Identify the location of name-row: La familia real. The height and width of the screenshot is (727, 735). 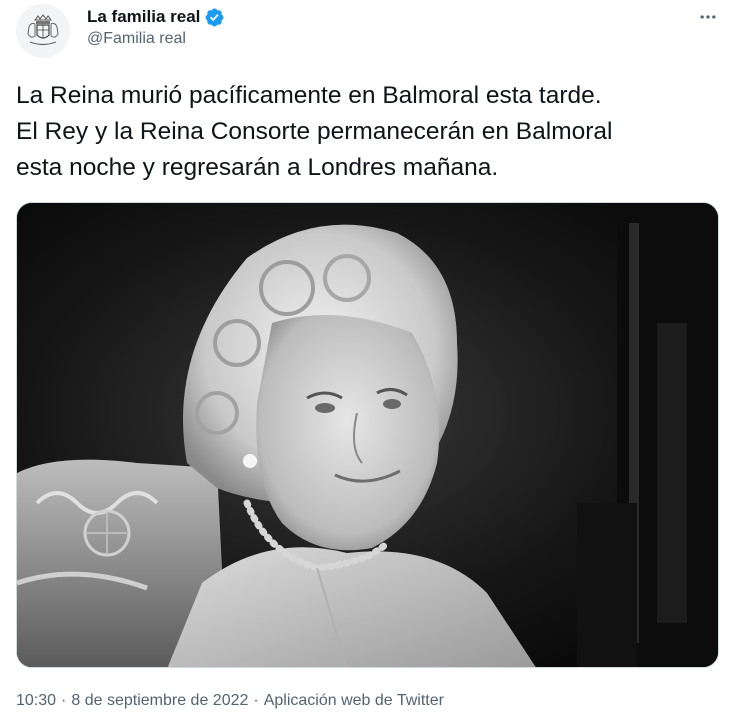
(156, 17).